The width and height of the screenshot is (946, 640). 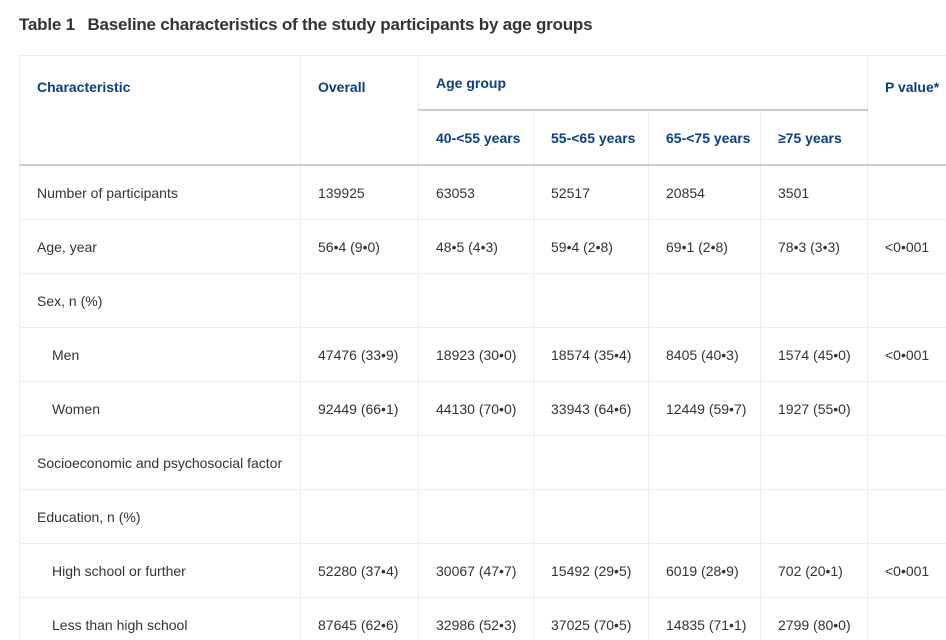 What do you see at coordinates (704, 570) in the screenshot?
I see `cell-age-group: 6019 (28•9)` at bounding box center [704, 570].